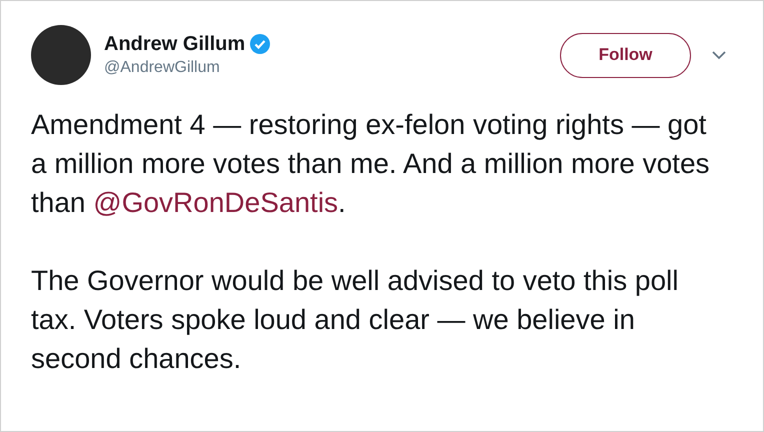 Image resolution: width=764 pixels, height=432 pixels. Describe the element at coordinates (175, 44) in the screenshot. I see `author-name: Andrew Gillum` at that location.